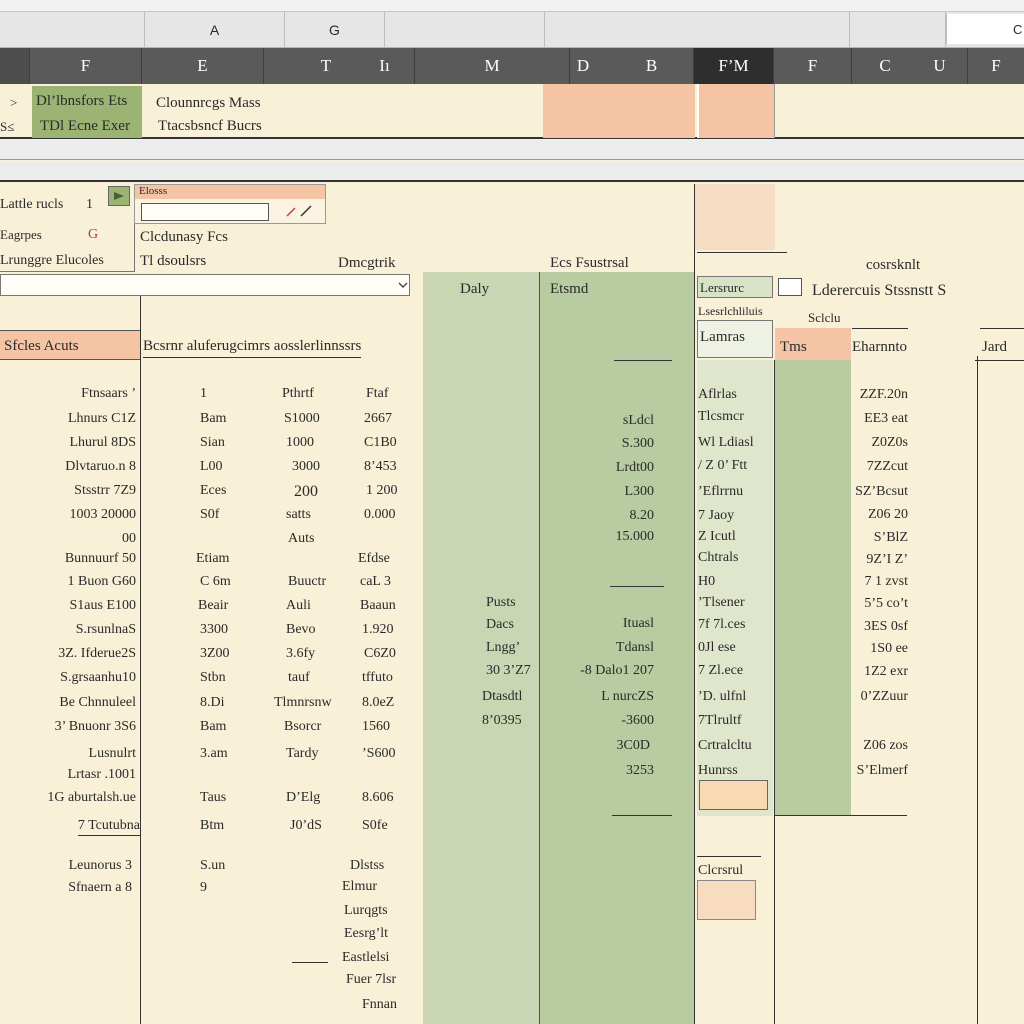  I want to click on header-cell-7: B, so click(652, 66).